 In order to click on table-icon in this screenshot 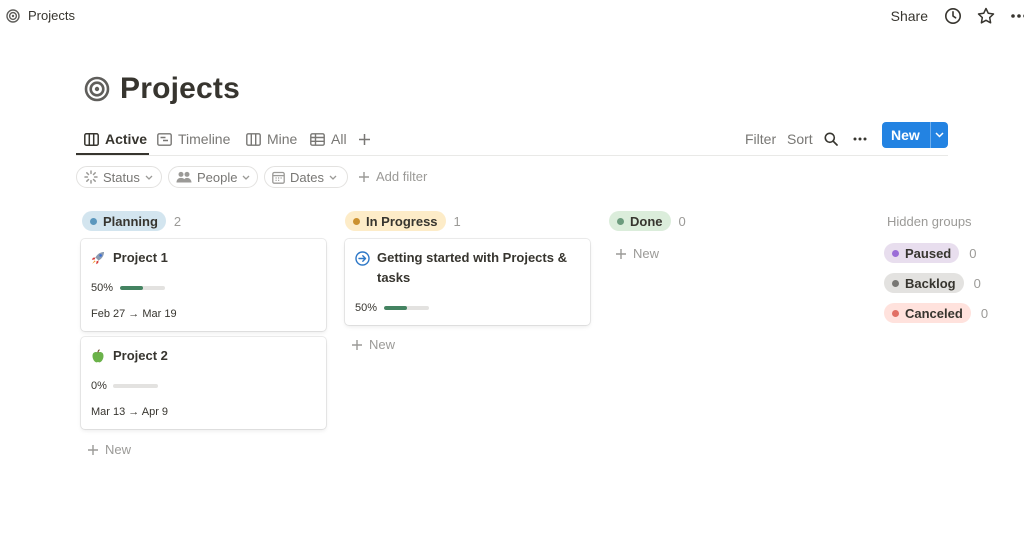, I will do `click(317, 139)`.